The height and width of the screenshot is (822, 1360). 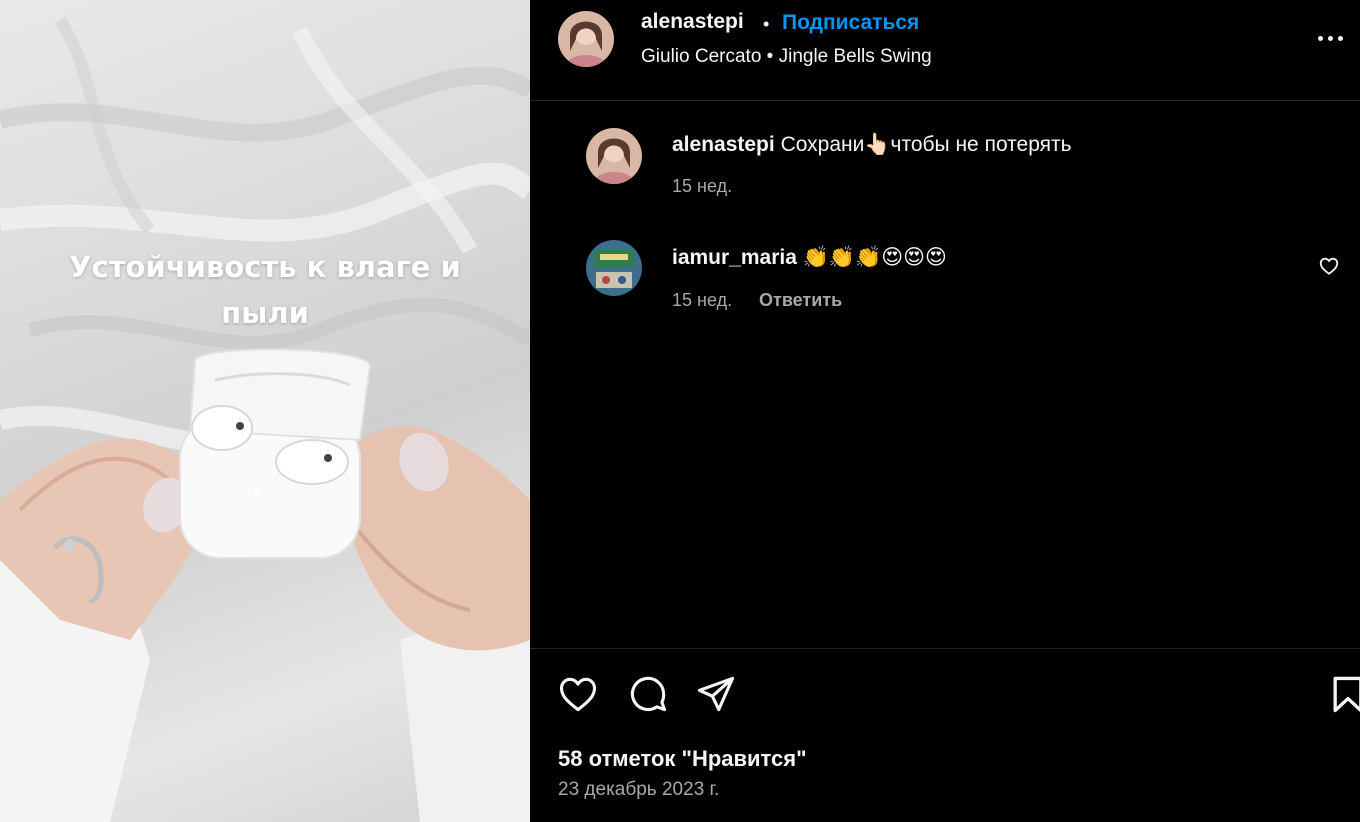 I want to click on comment-text: Сохрани👆🏻чтобы не потерять, so click(x=926, y=144).